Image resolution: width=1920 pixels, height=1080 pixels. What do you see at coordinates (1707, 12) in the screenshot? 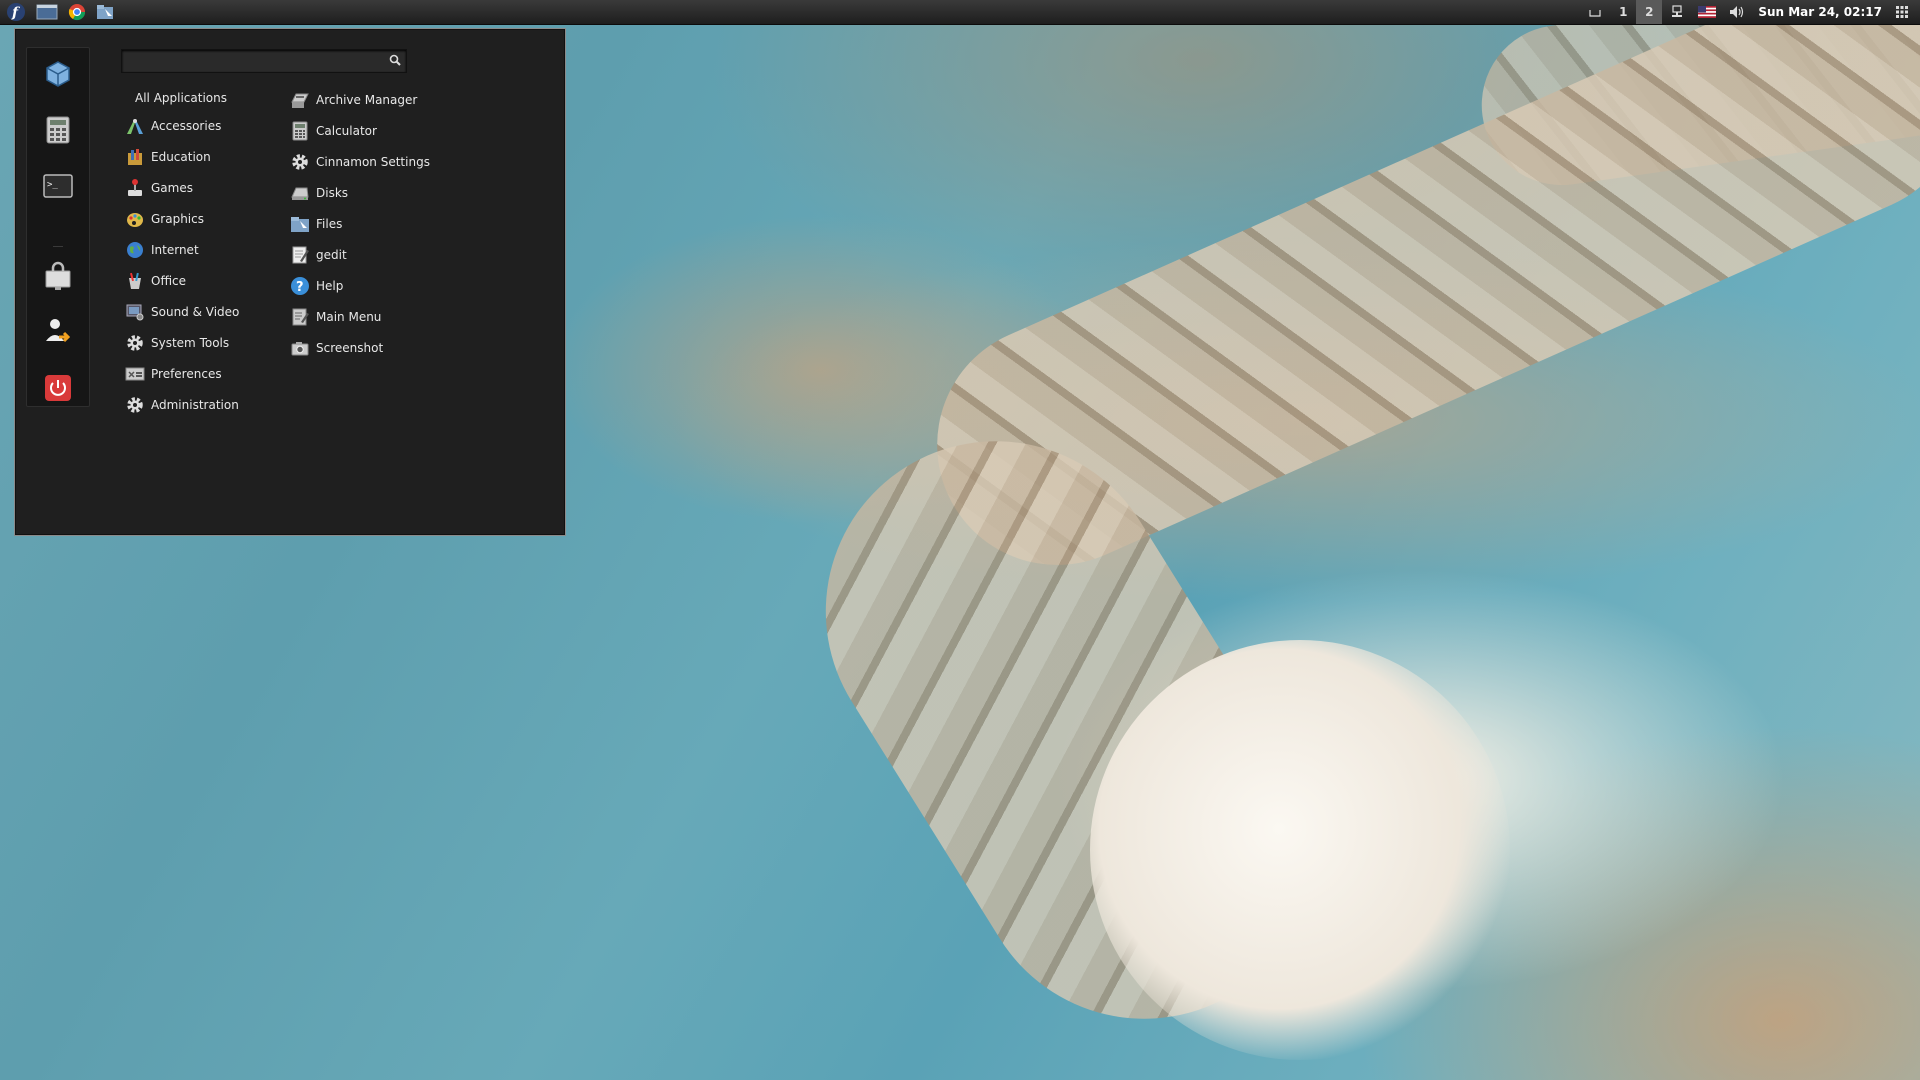
I see `keyboard-layout-flag-icon` at bounding box center [1707, 12].